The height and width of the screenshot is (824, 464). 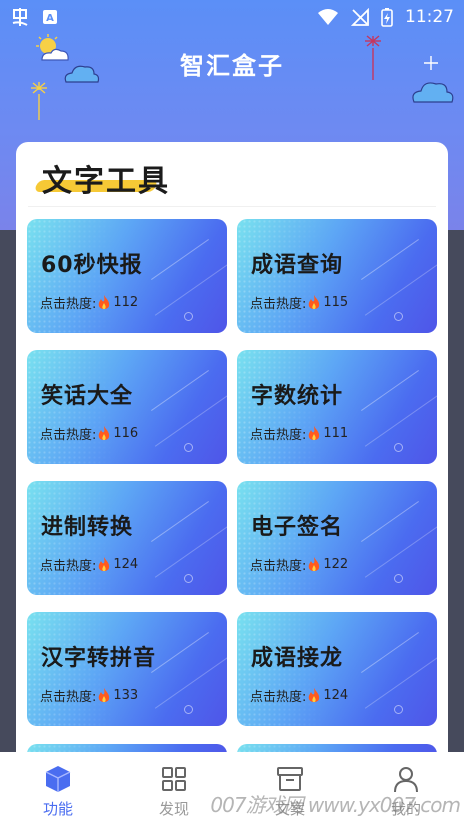 I want to click on cube-icon, so click(x=58, y=779).